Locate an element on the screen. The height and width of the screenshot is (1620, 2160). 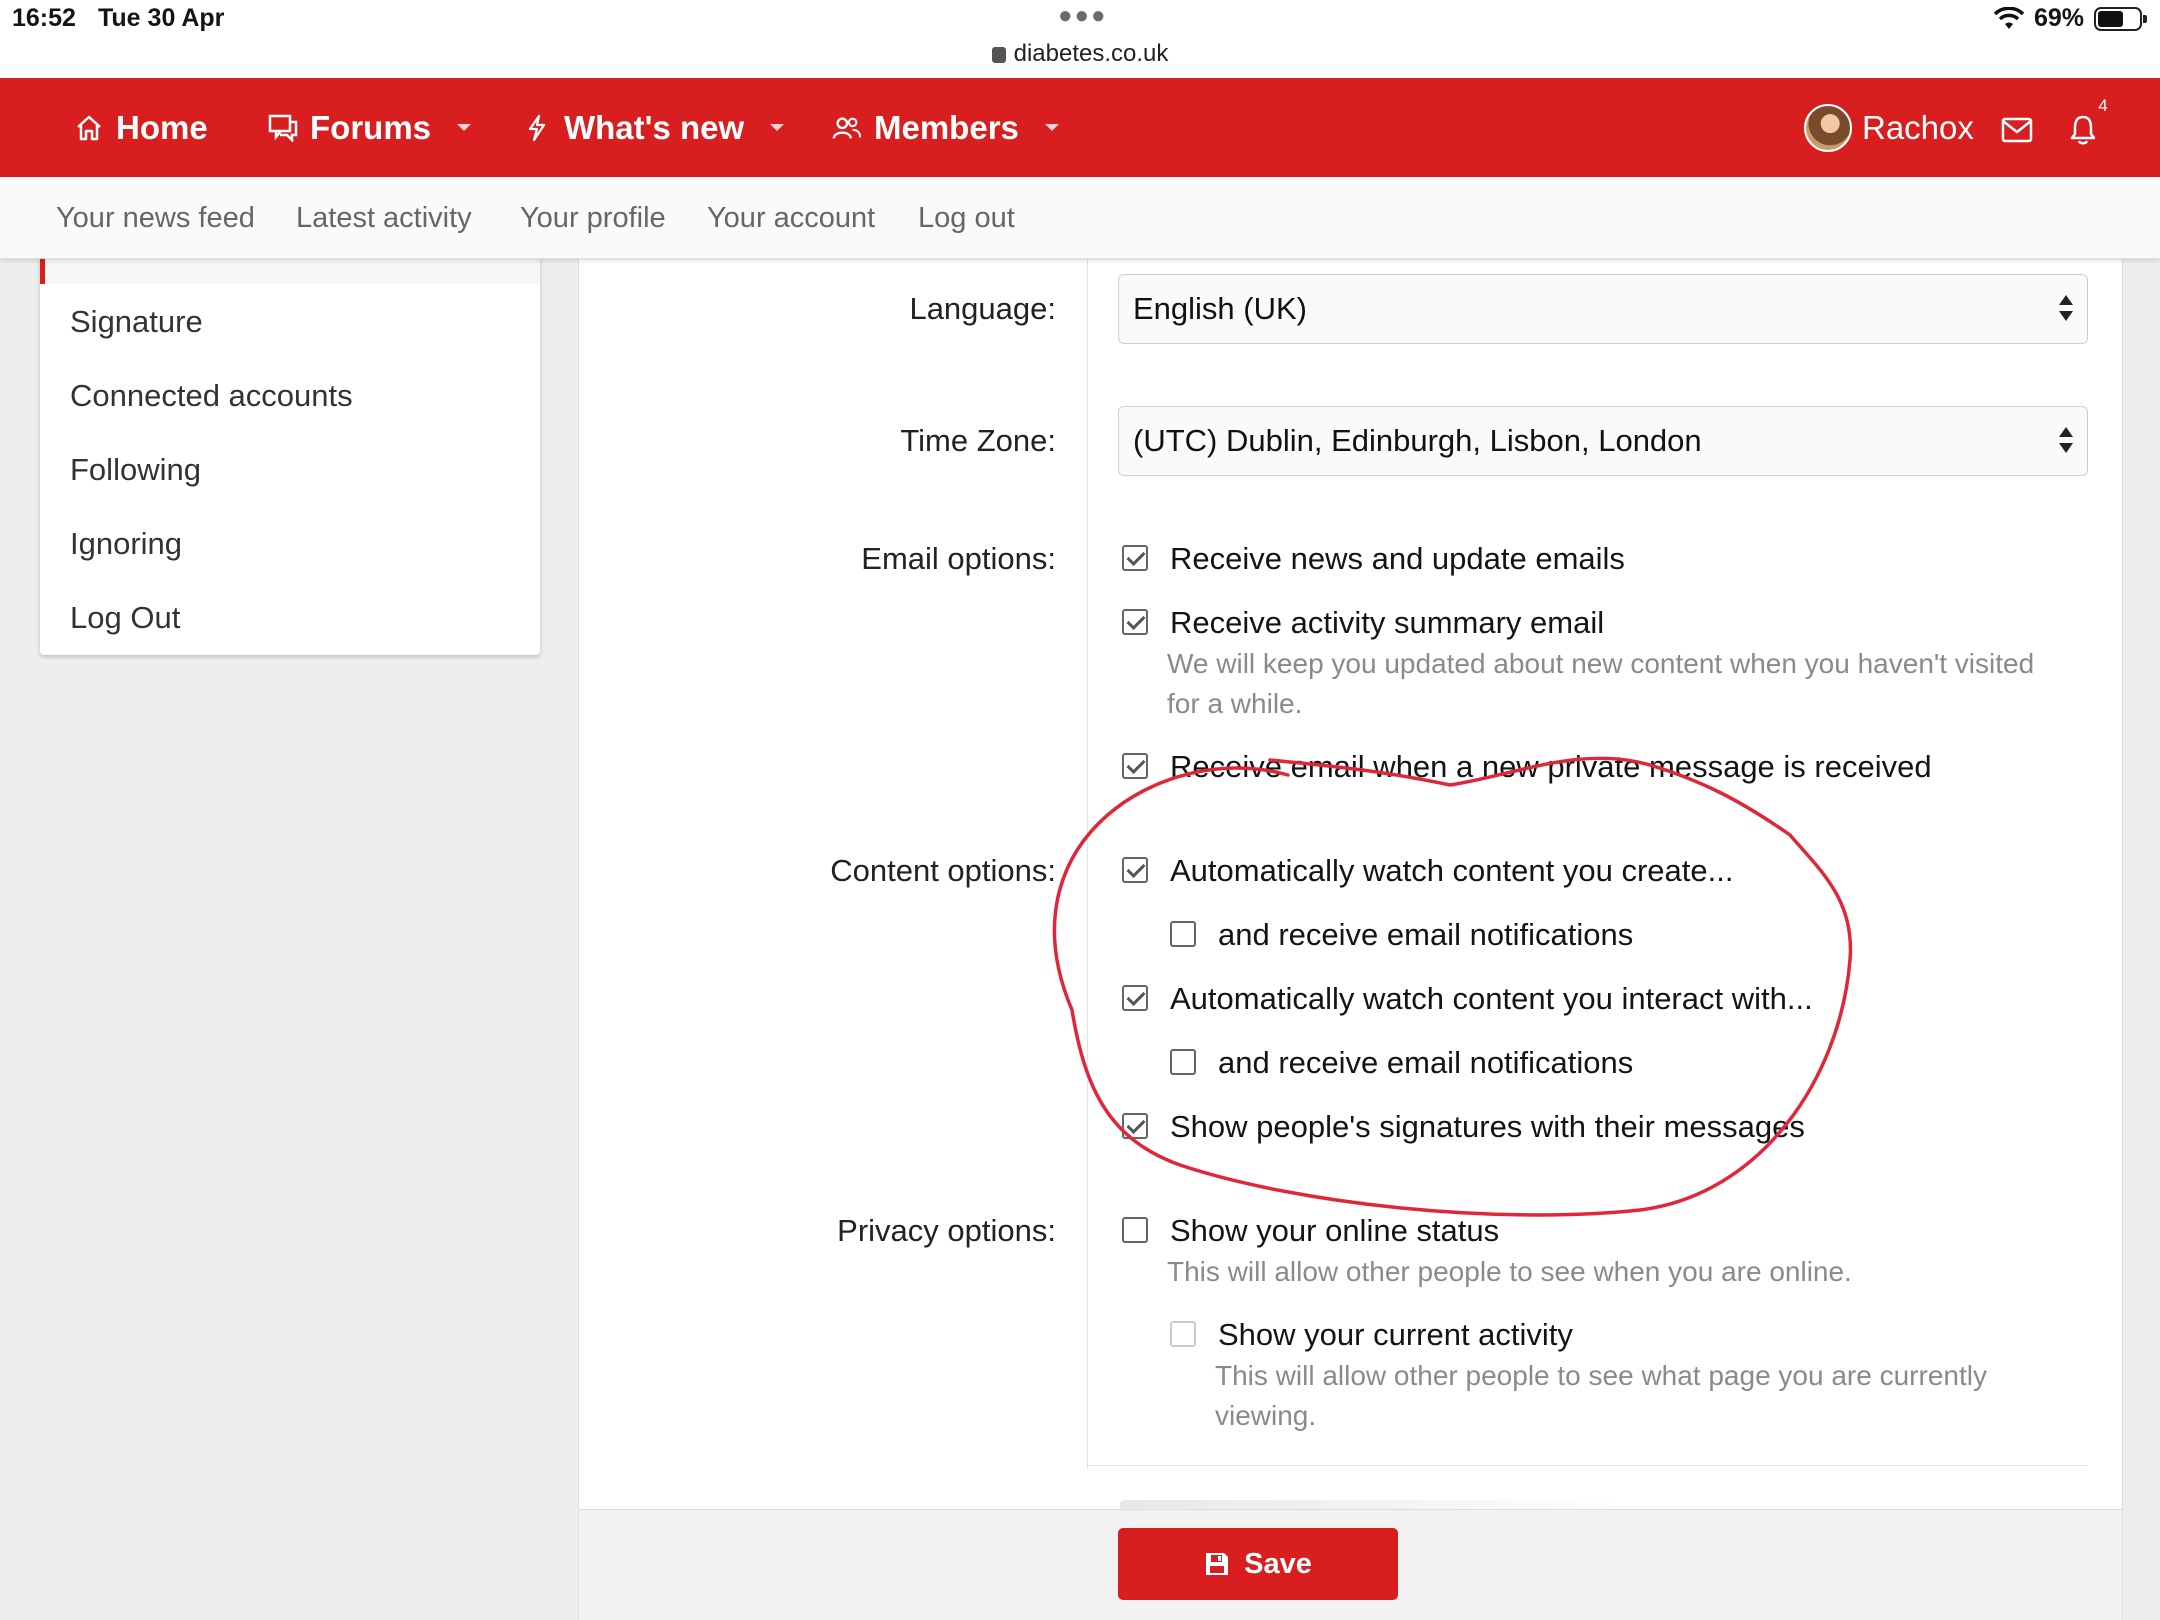
timezone-label: Time Zone: is located at coordinates (978, 440).